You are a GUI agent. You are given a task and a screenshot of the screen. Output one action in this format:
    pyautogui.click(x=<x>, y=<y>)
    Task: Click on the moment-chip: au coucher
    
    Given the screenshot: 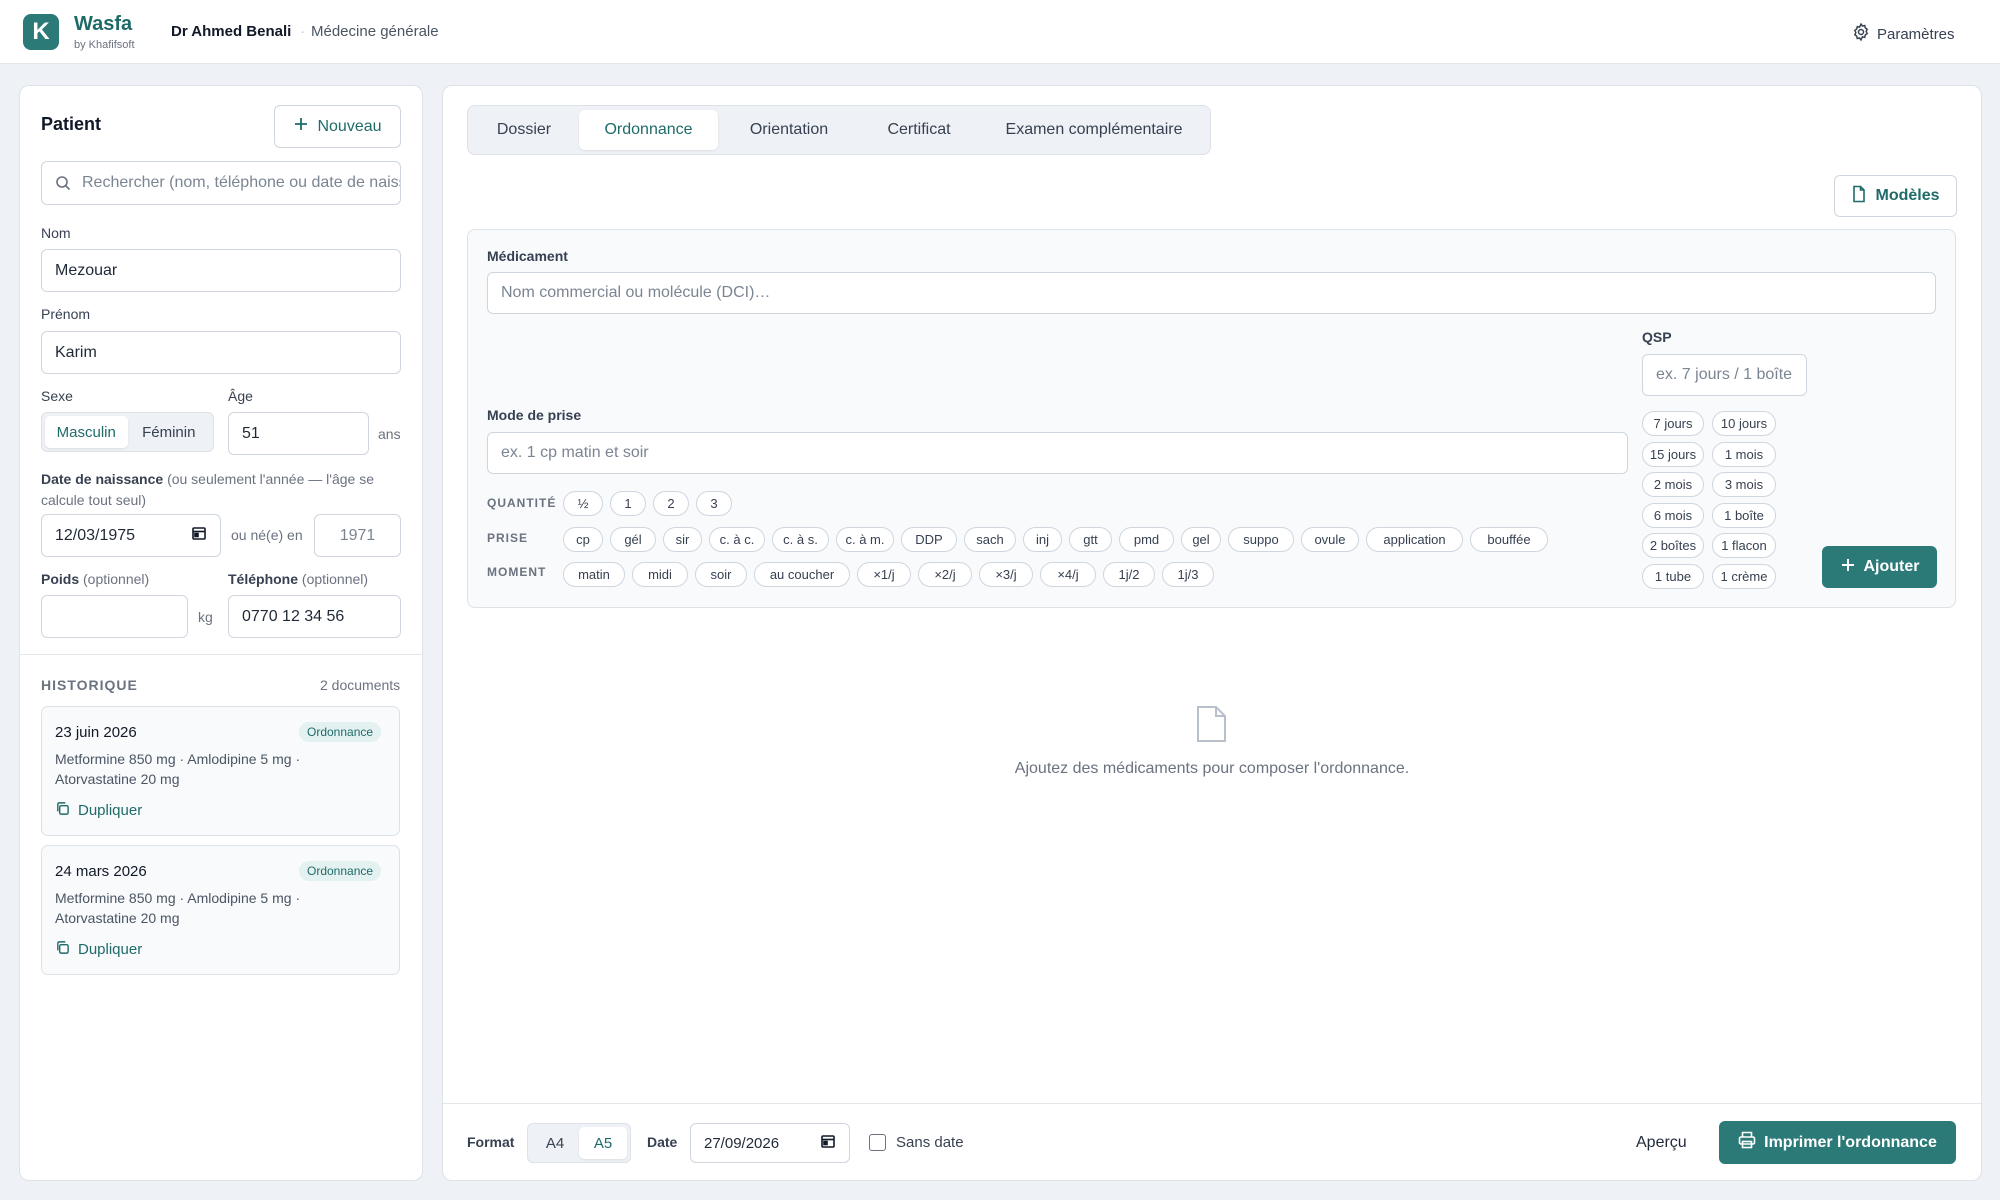 What is the action you would take?
    pyautogui.click(x=802, y=574)
    